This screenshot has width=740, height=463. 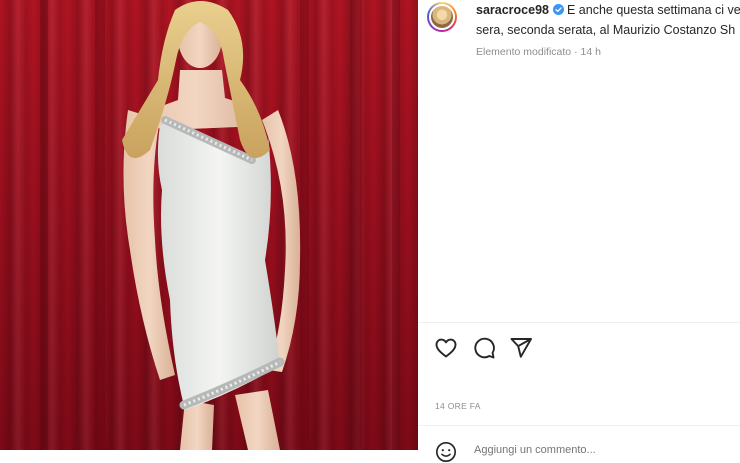 I want to click on comment-input, so click(x=589, y=450).